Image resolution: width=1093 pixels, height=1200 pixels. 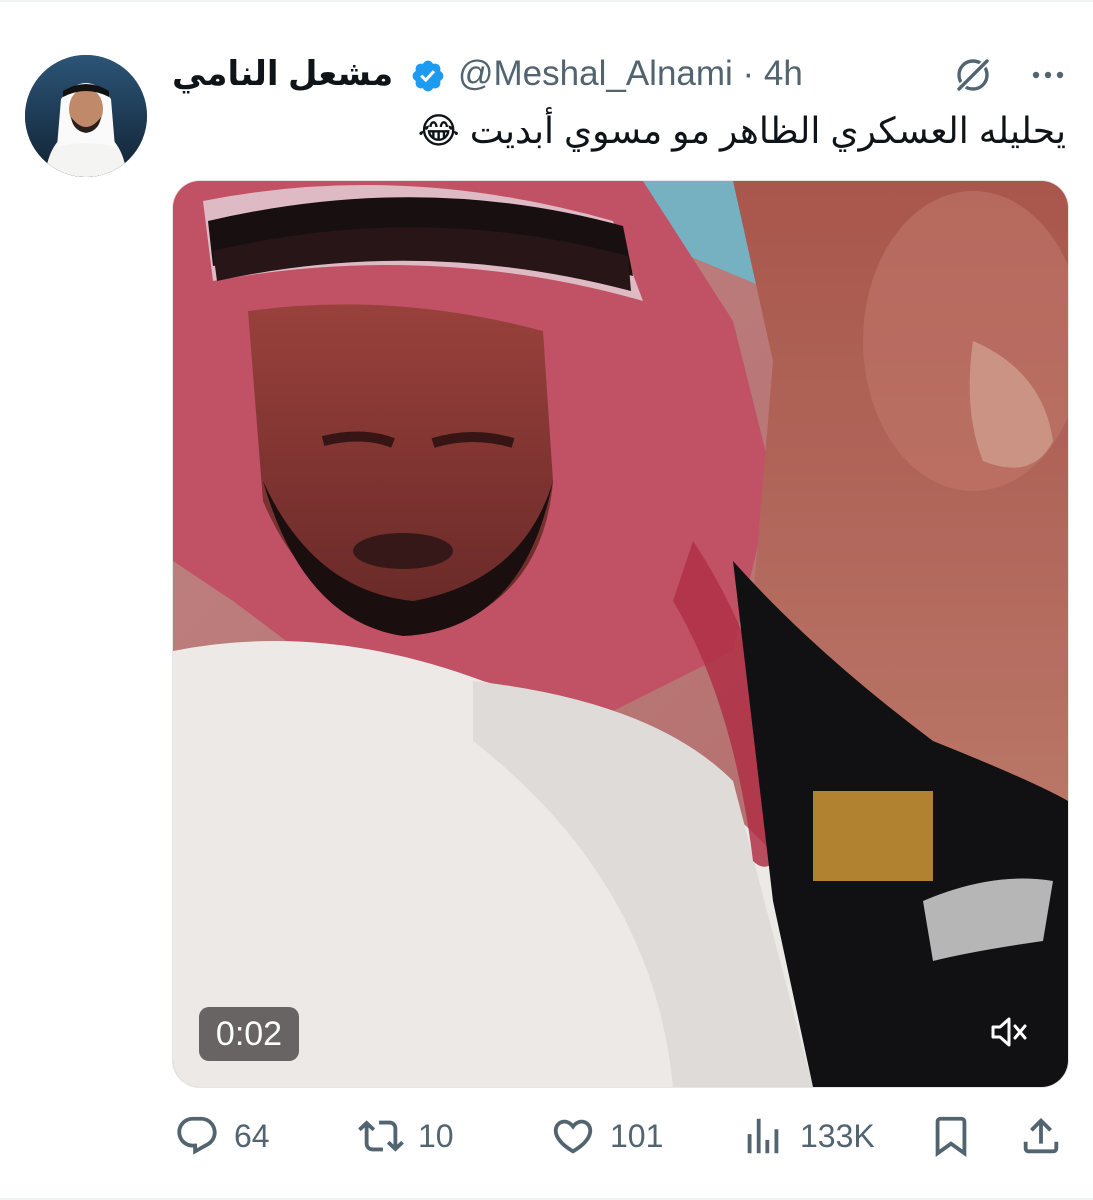 What do you see at coordinates (222, 1136) in the screenshot?
I see `reply-action: 64` at bounding box center [222, 1136].